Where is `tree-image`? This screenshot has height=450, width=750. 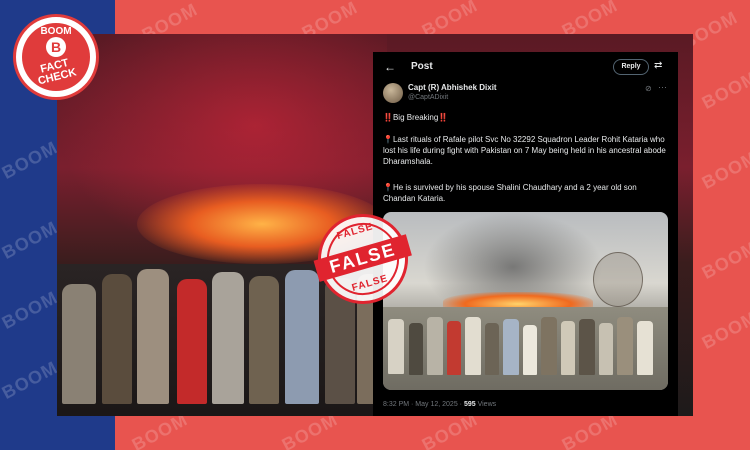 tree-image is located at coordinates (618, 279).